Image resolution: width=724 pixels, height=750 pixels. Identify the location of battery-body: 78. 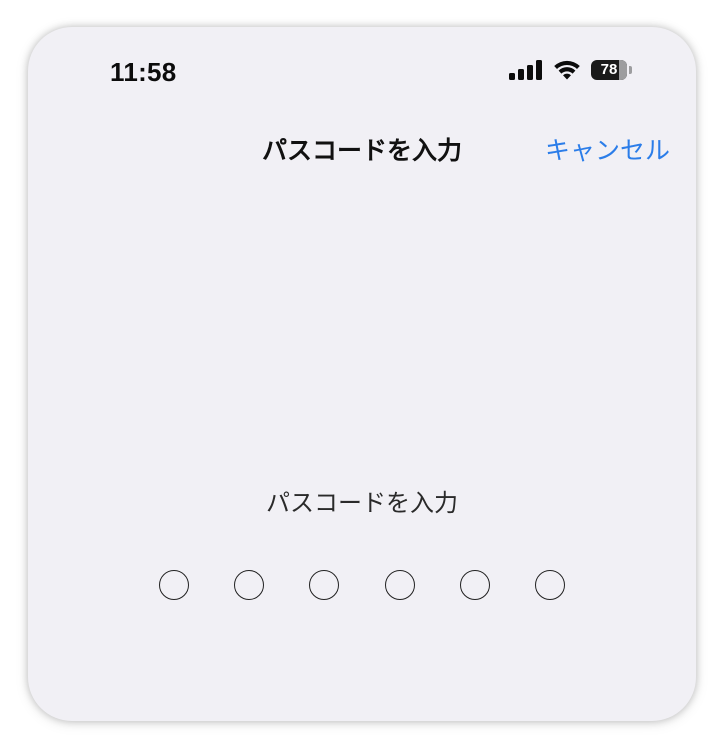
(609, 70).